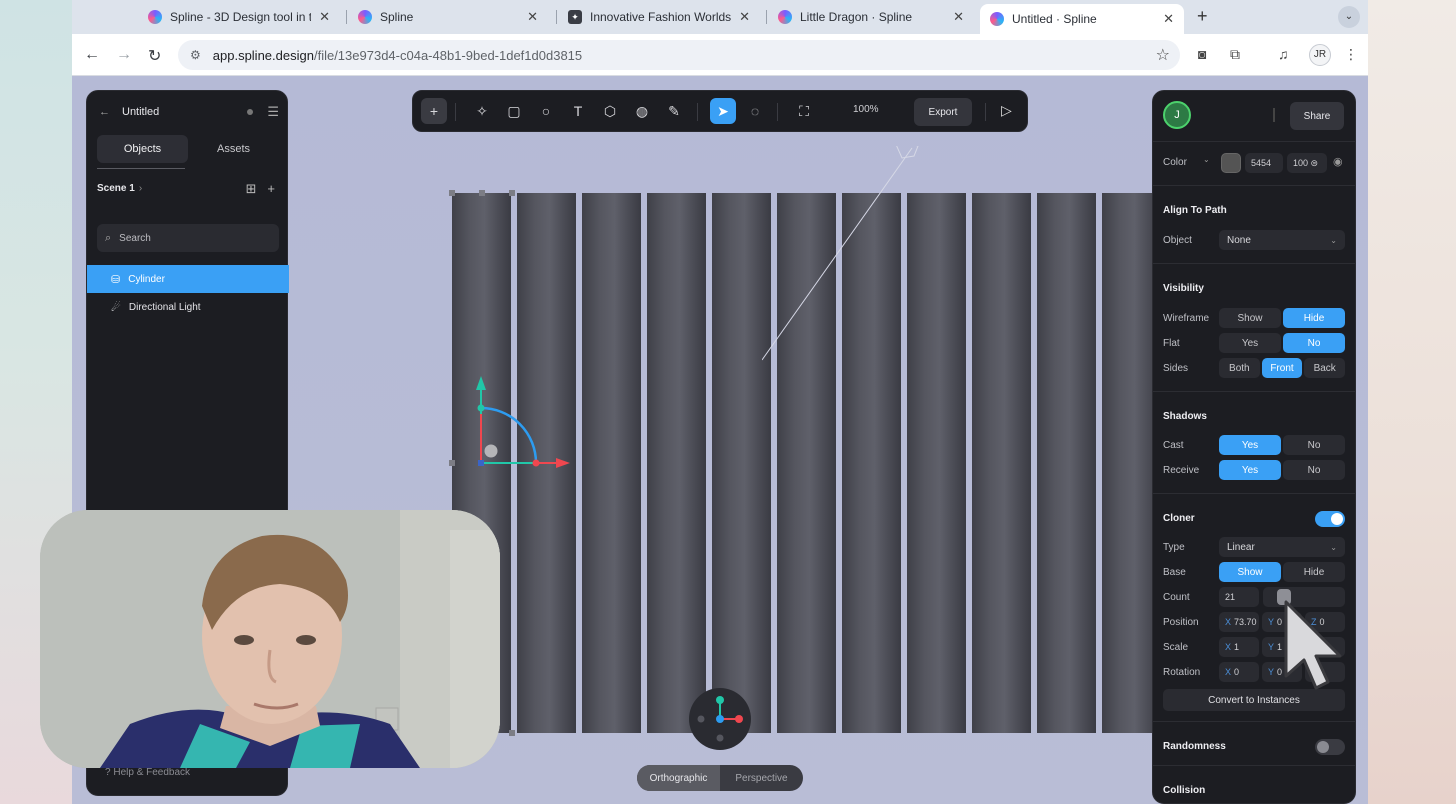 The height and width of the screenshot is (804, 1456). What do you see at coordinates (195, 55) in the screenshot?
I see `site-info-icon: ⚙` at bounding box center [195, 55].